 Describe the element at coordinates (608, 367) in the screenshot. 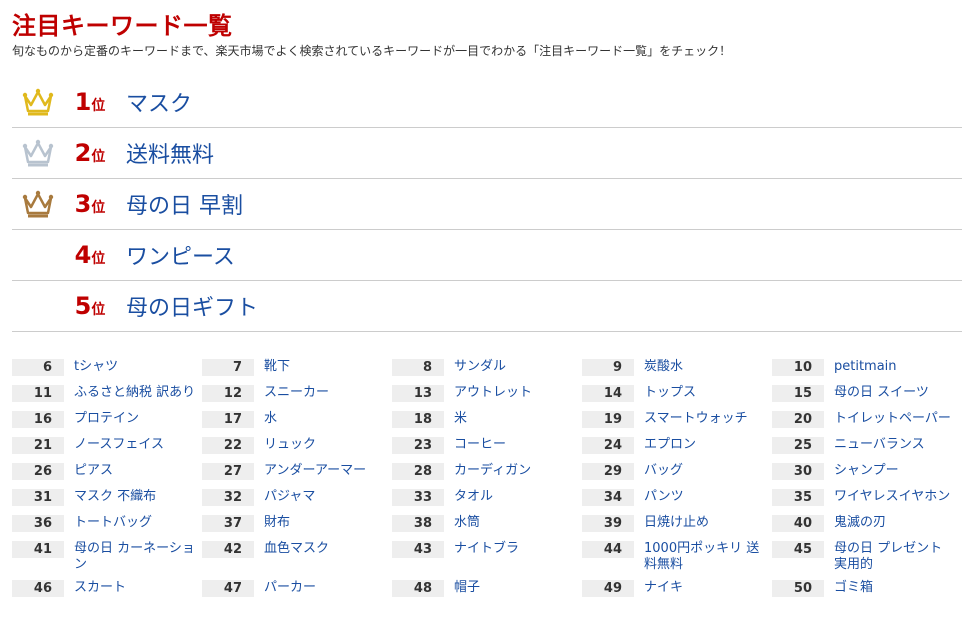

I see `rank-number: 9` at that location.